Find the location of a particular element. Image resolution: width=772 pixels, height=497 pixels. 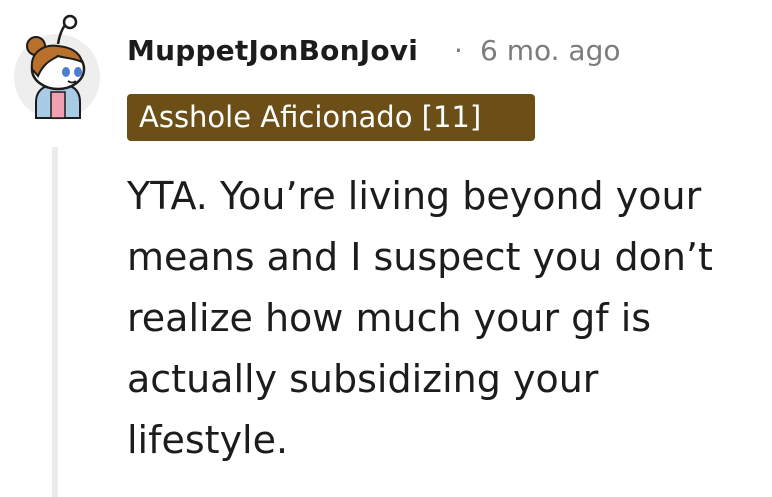

user-flair: Asshole Aficionado [11] is located at coordinates (331, 117).